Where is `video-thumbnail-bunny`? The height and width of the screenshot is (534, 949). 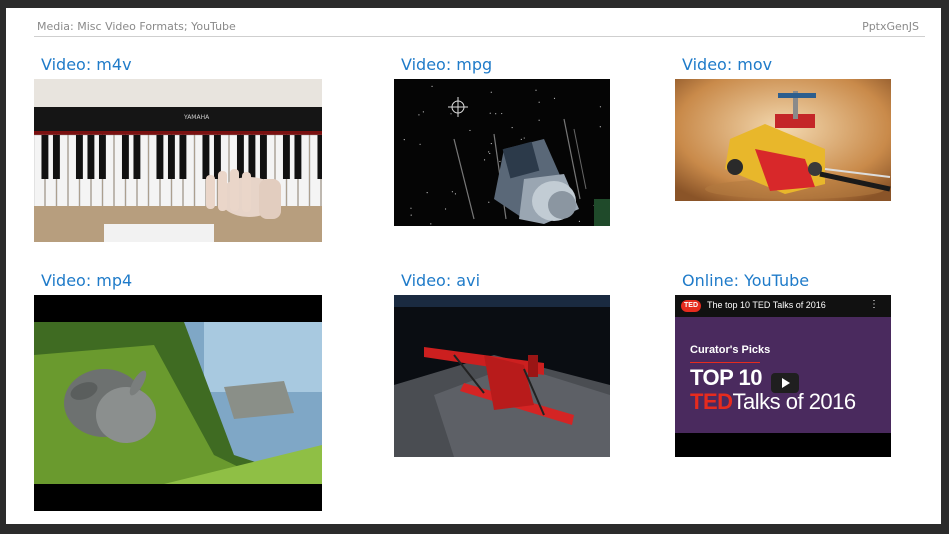 video-thumbnail-bunny is located at coordinates (178, 403).